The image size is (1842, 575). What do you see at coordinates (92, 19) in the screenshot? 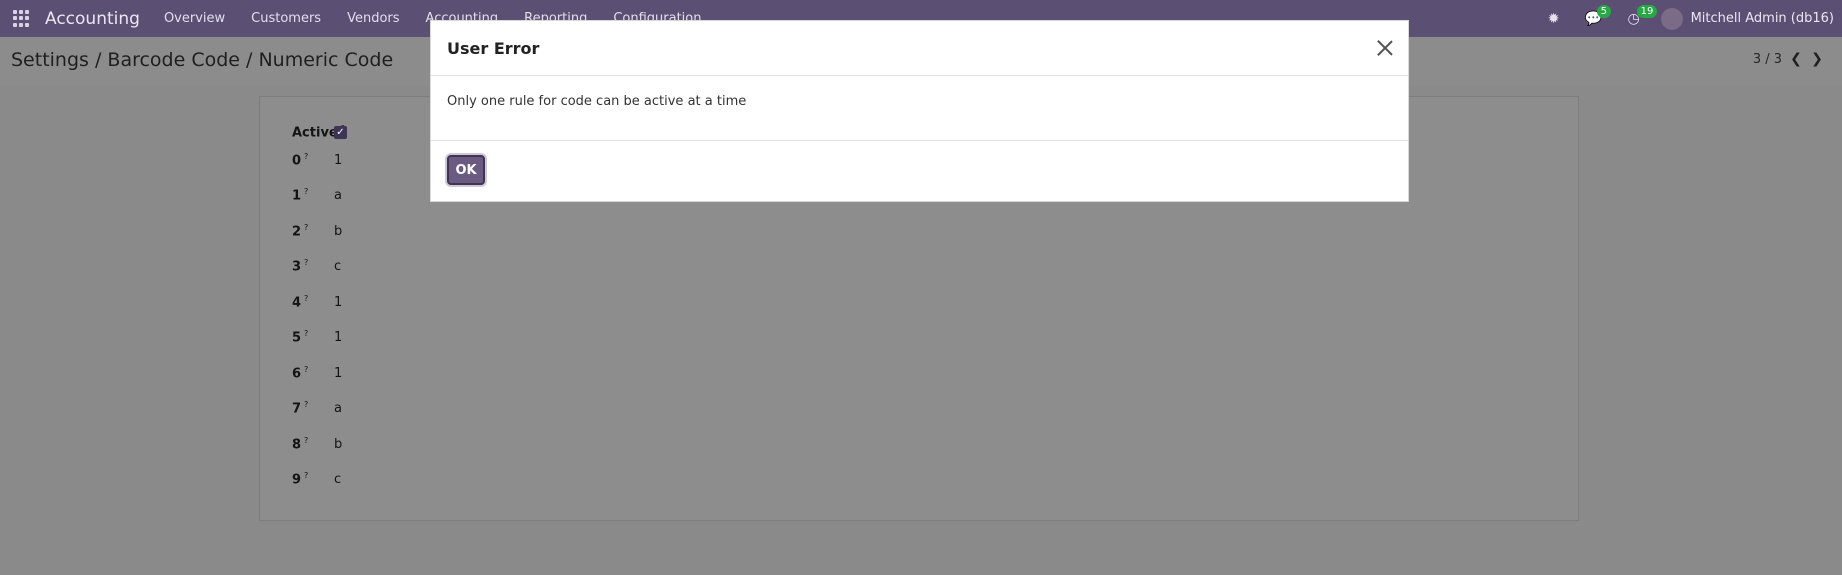
I see `app-name: Accounting` at bounding box center [92, 19].